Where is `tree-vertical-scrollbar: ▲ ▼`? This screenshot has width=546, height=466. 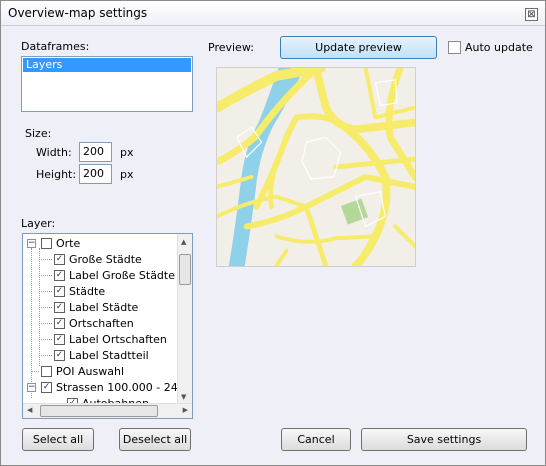 tree-vertical-scrollbar: ▲ ▼ is located at coordinates (184, 319).